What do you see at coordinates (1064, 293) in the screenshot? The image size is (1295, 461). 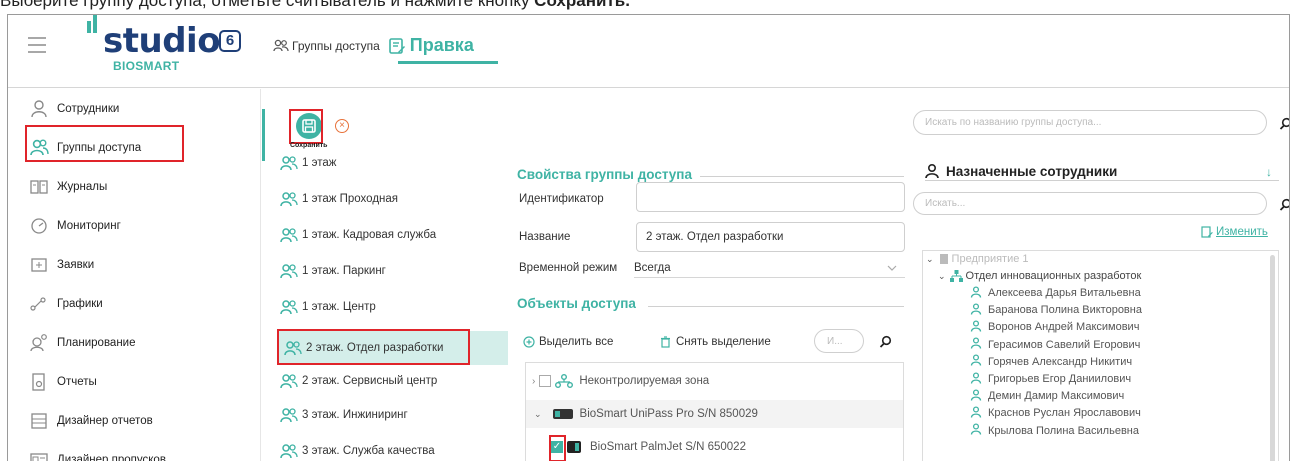 I see `staff-name: Алексеева Дарья Витальевна` at bounding box center [1064, 293].